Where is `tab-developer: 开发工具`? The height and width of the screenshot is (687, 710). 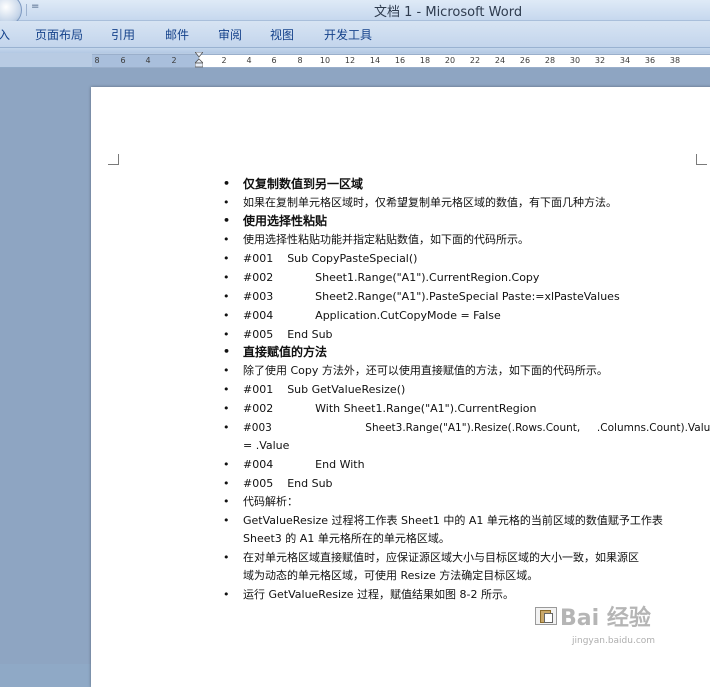 tab-developer: 开发工具 is located at coordinates (348, 34).